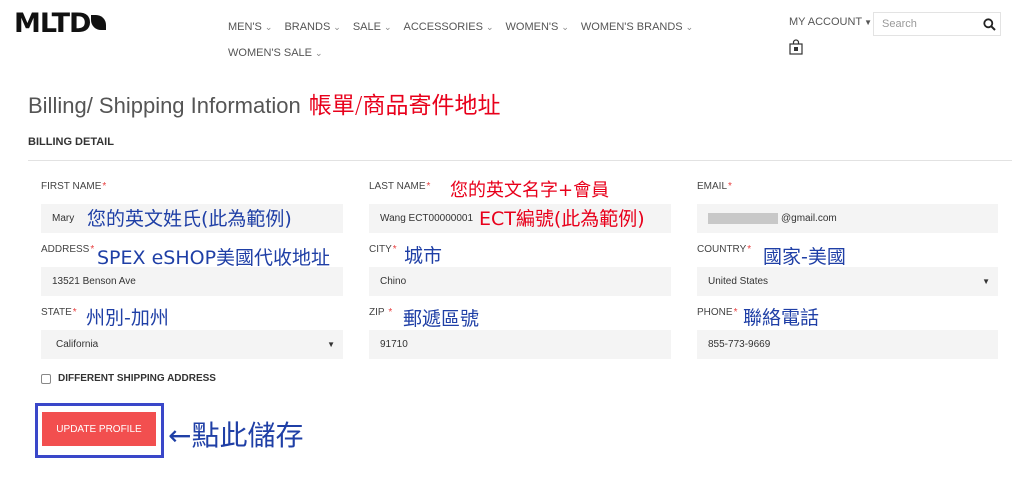 This screenshot has width=1024, height=495. I want to click on different-shipping-checkbox, so click(46, 378).